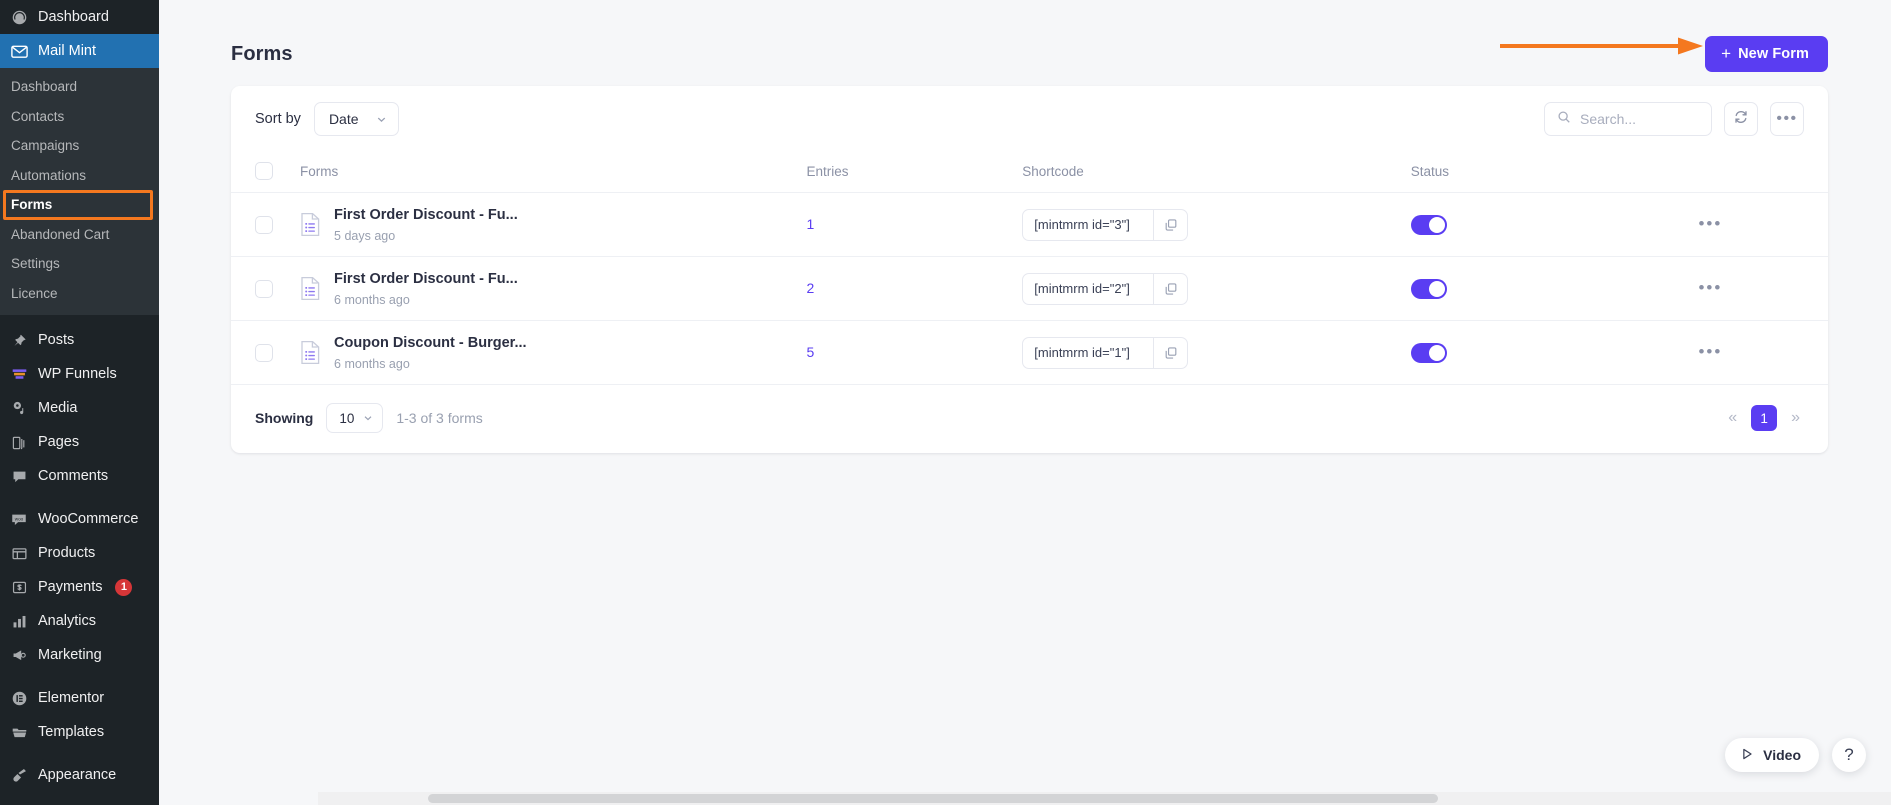  I want to click on forms-toolbar: Sort by Date Search... •••, so click(1029, 118).